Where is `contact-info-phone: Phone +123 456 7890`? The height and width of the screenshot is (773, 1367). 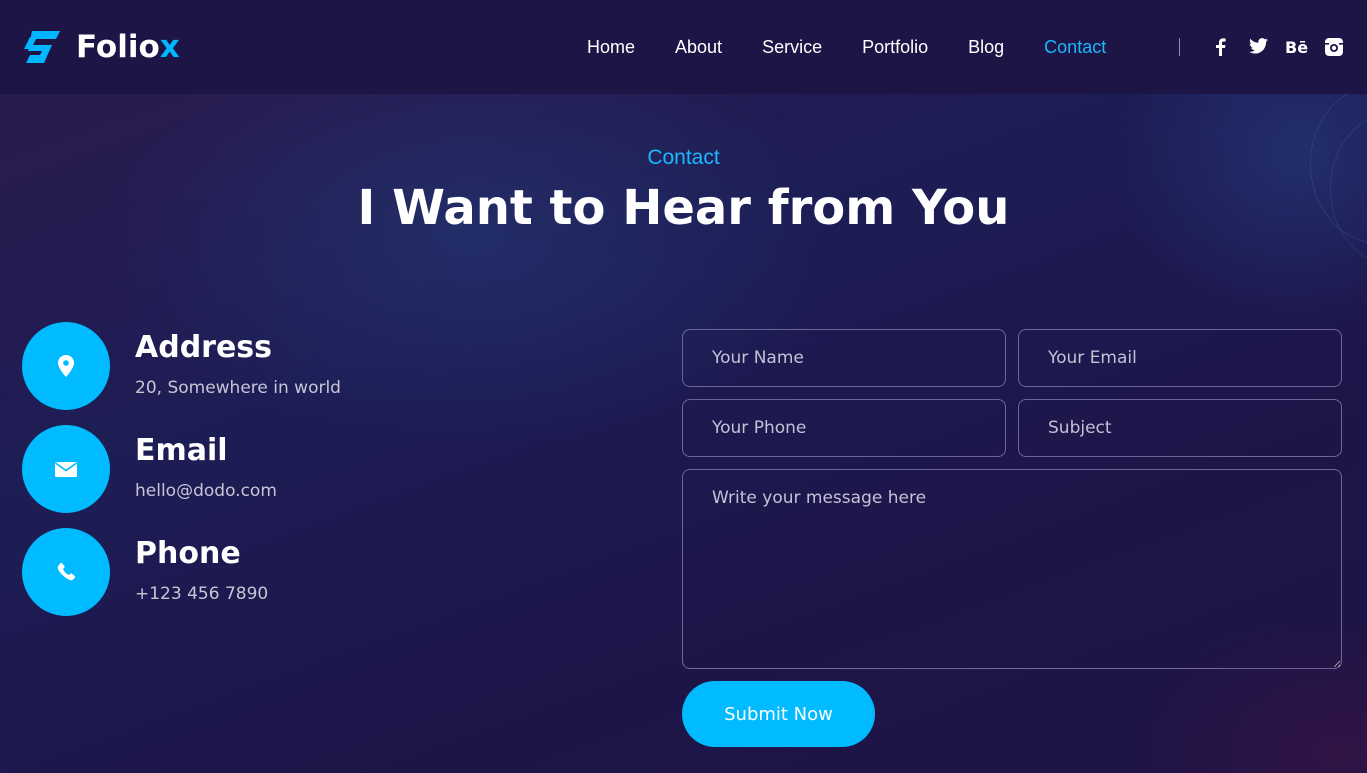 contact-info-phone: Phone +123 456 7890 is located at coordinates (232, 572).